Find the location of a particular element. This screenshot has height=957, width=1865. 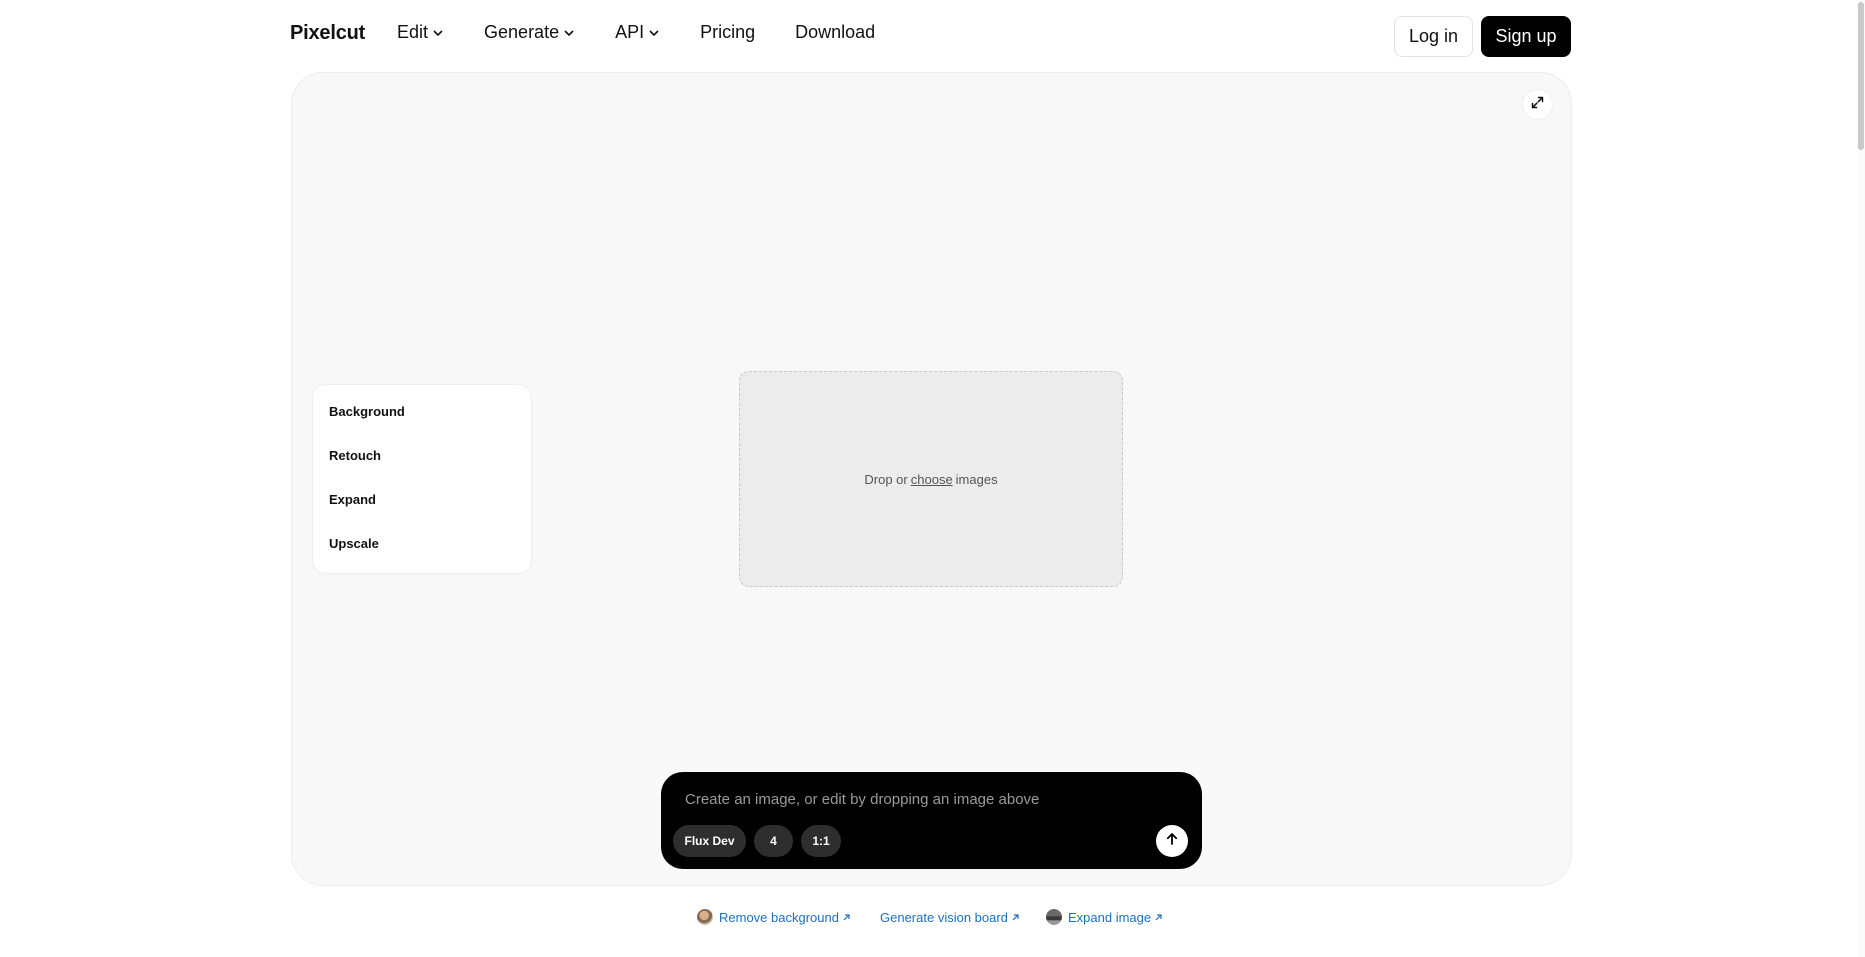

image-count-selector: 4 is located at coordinates (773, 841).